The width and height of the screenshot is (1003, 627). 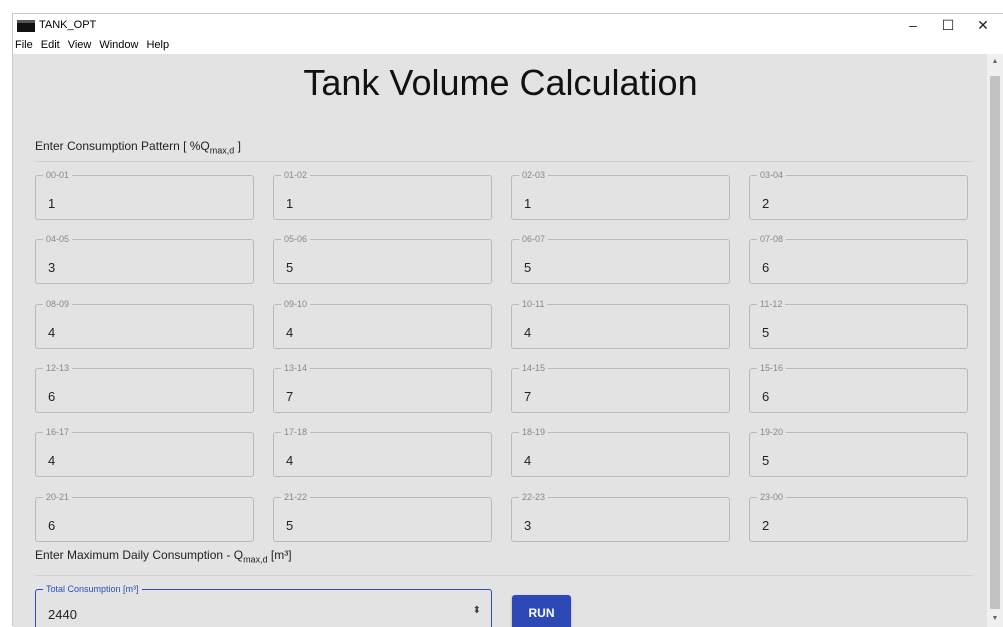 What do you see at coordinates (58, 304) in the screenshot?
I see `consumption-field-label: 08-09` at bounding box center [58, 304].